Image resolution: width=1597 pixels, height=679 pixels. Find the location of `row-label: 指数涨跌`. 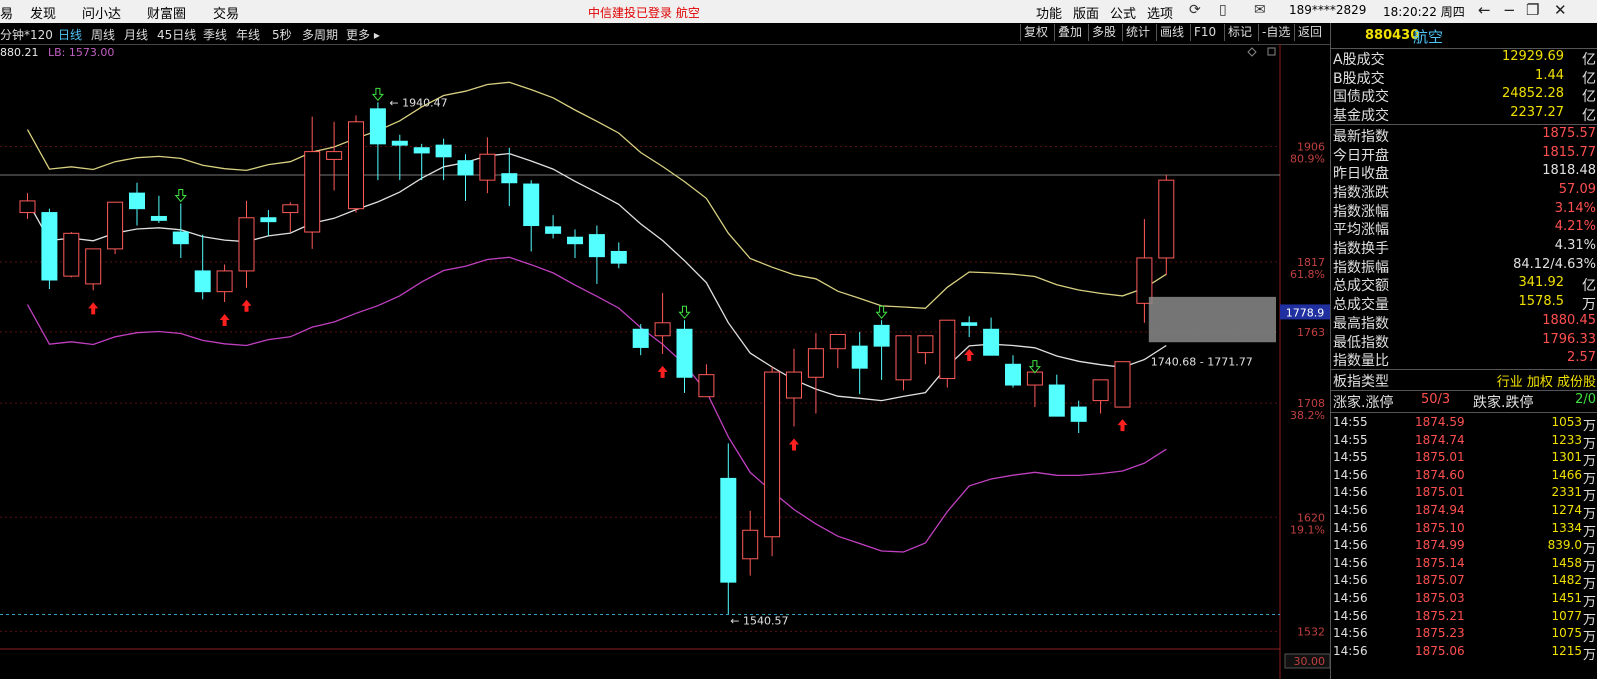

row-label: 指数涨跌 is located at coordinates (1361, 192).